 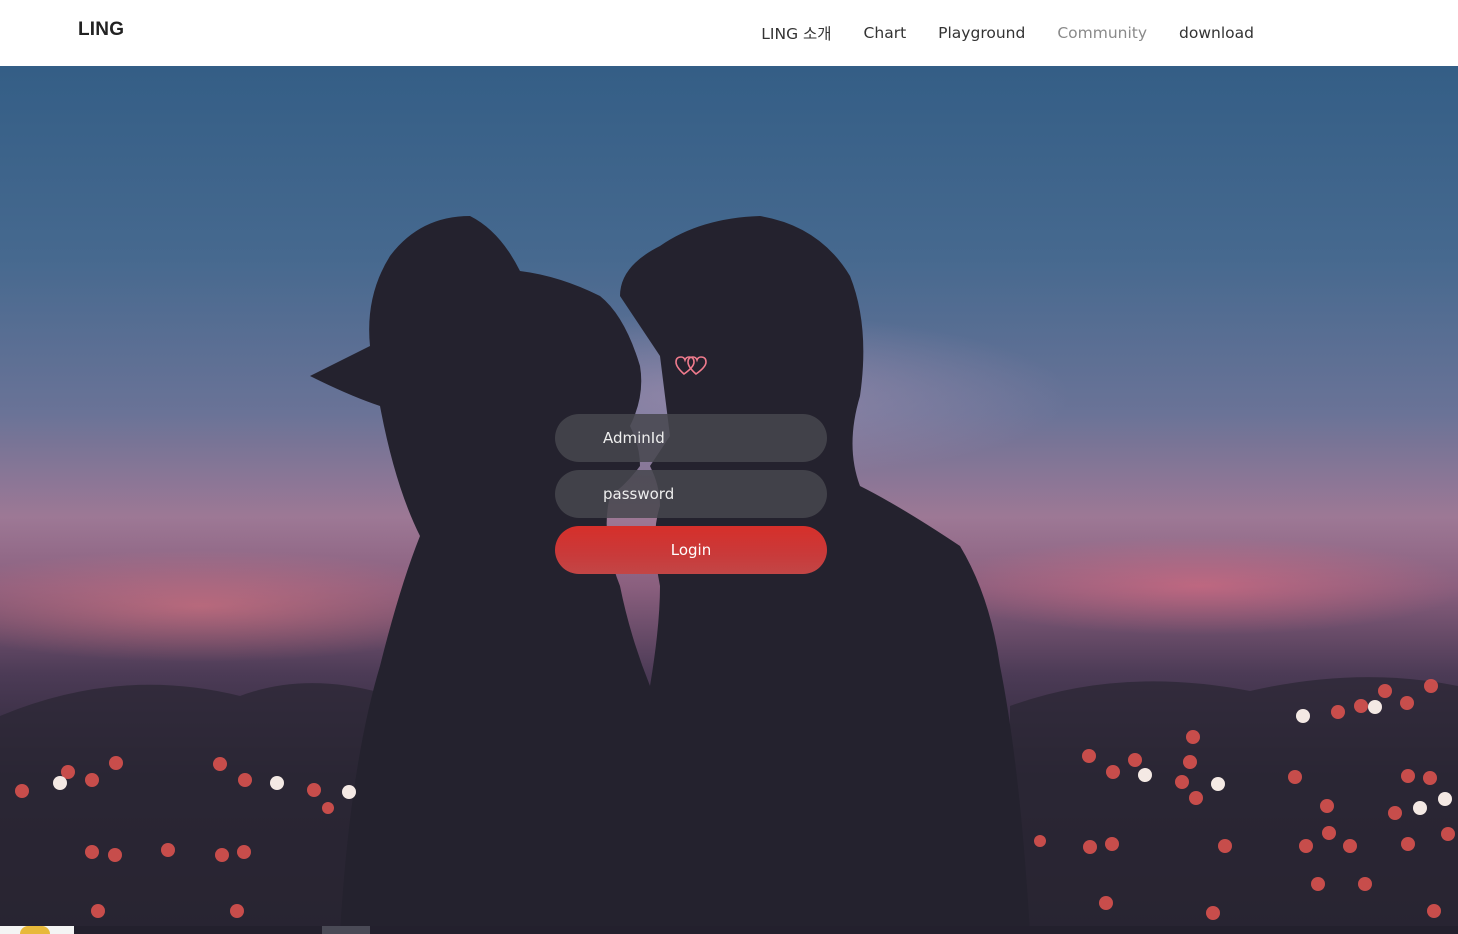 I want to click on os-taskbar-edge, so click(x=729, y=930).